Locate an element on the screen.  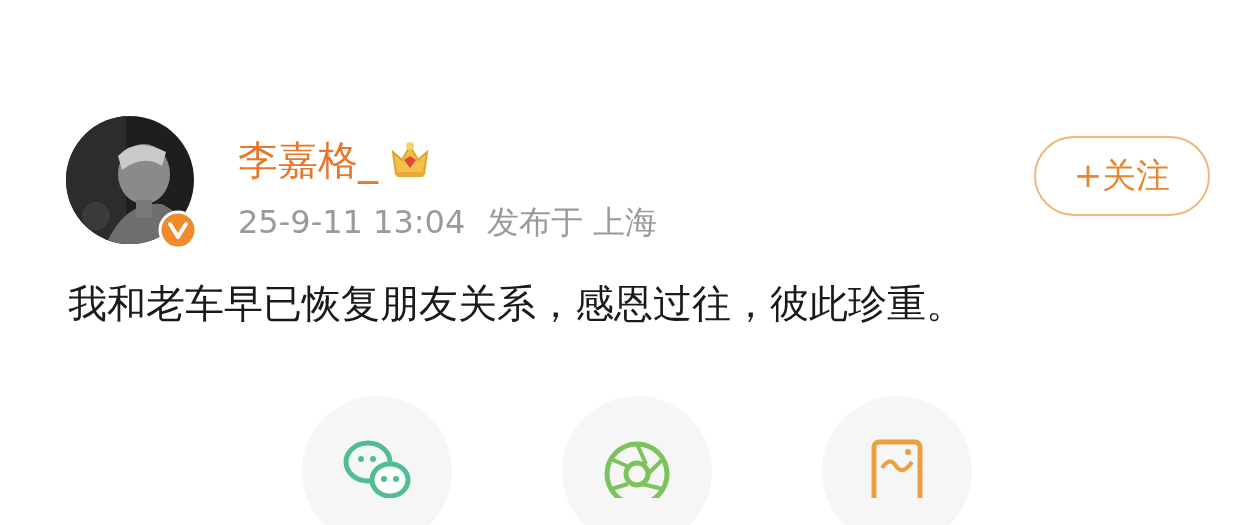
post-location: 发布于 上海 is located at coordinates (572, 222).